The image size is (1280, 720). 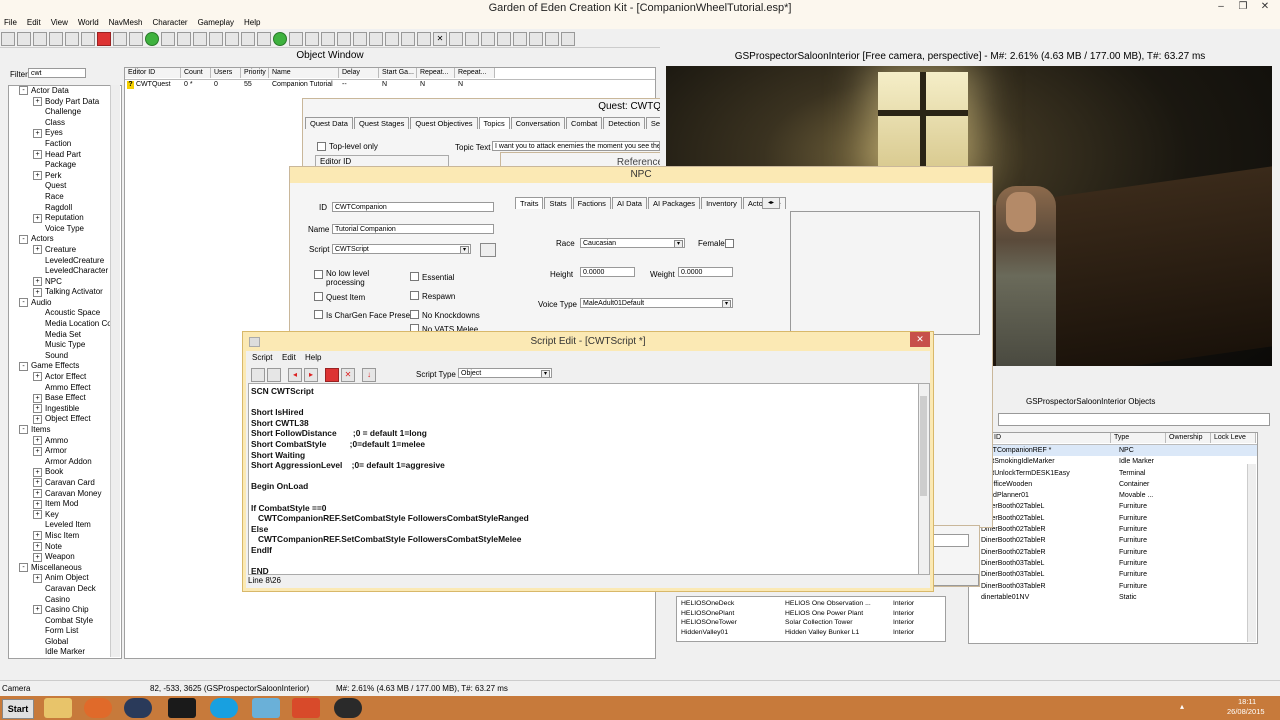 What do you see at coordinates (65, 642) in the screenshot?
I see `tree-item: Global` at bounding box center [65, 642].